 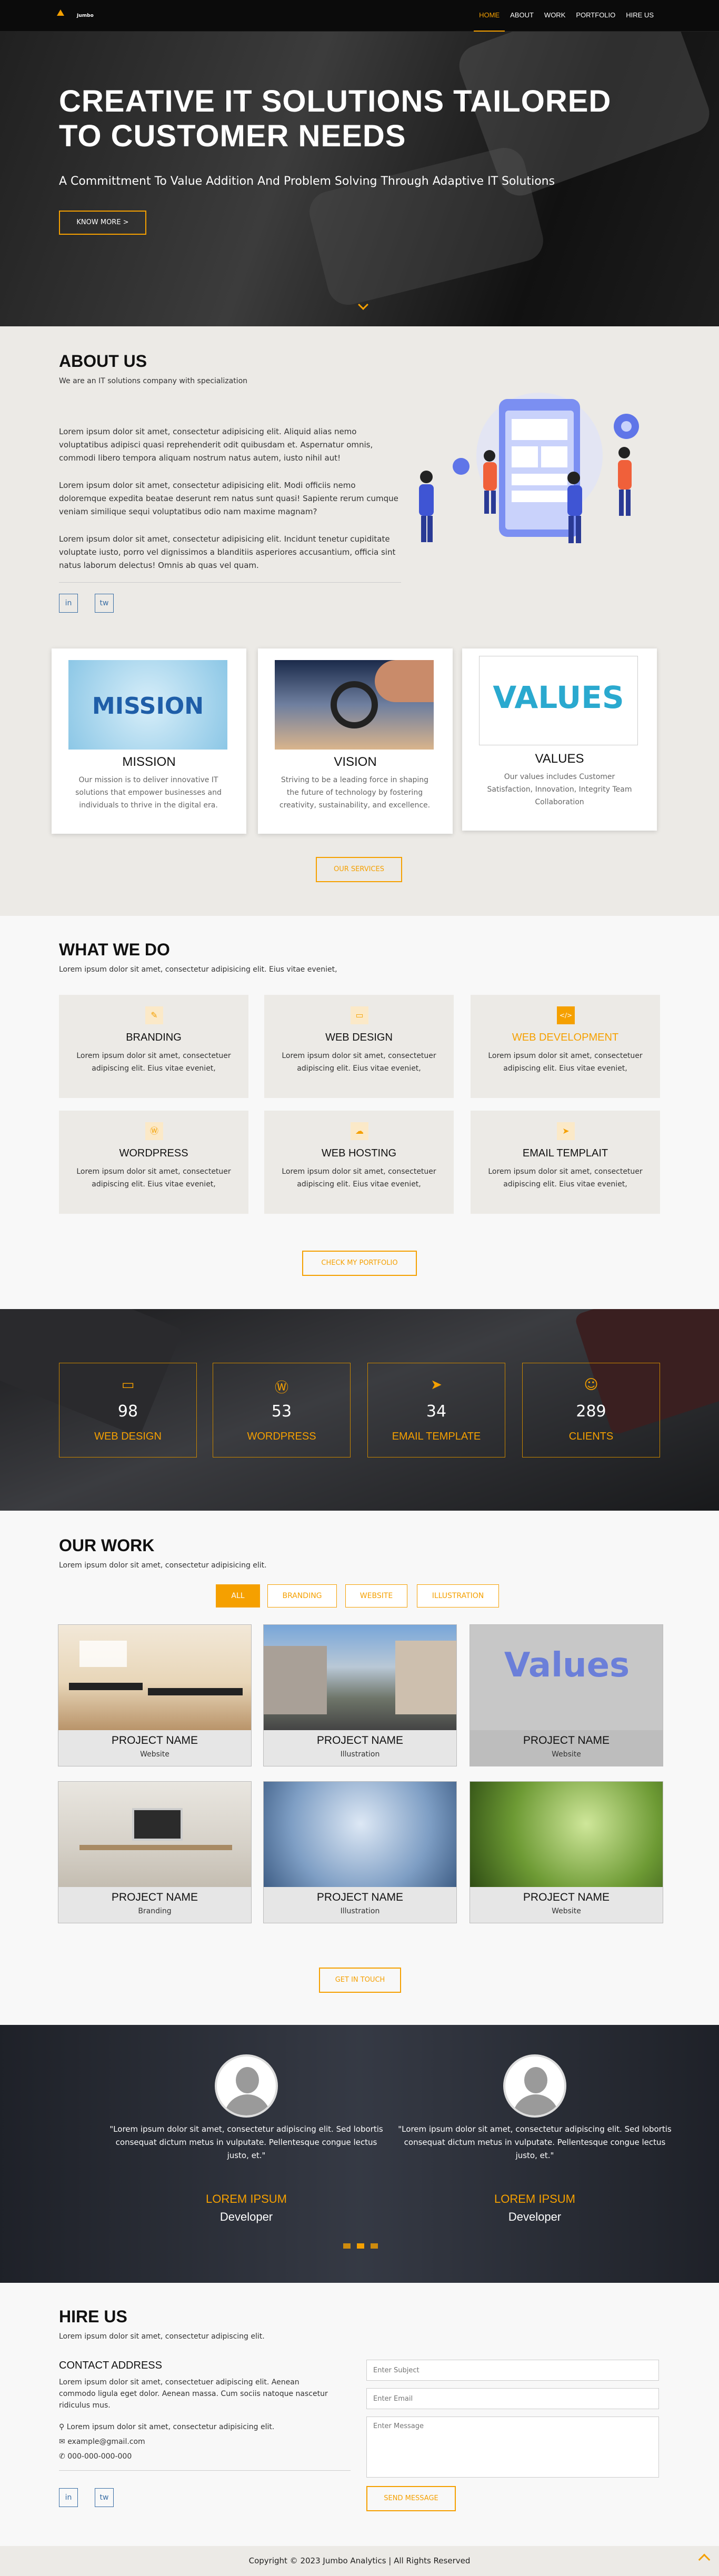 What do you see at coordinates (155, 1852) in the screenshot?
I see `project-card: PROJECT NAME Branding` at bounding box center [155, 1852].